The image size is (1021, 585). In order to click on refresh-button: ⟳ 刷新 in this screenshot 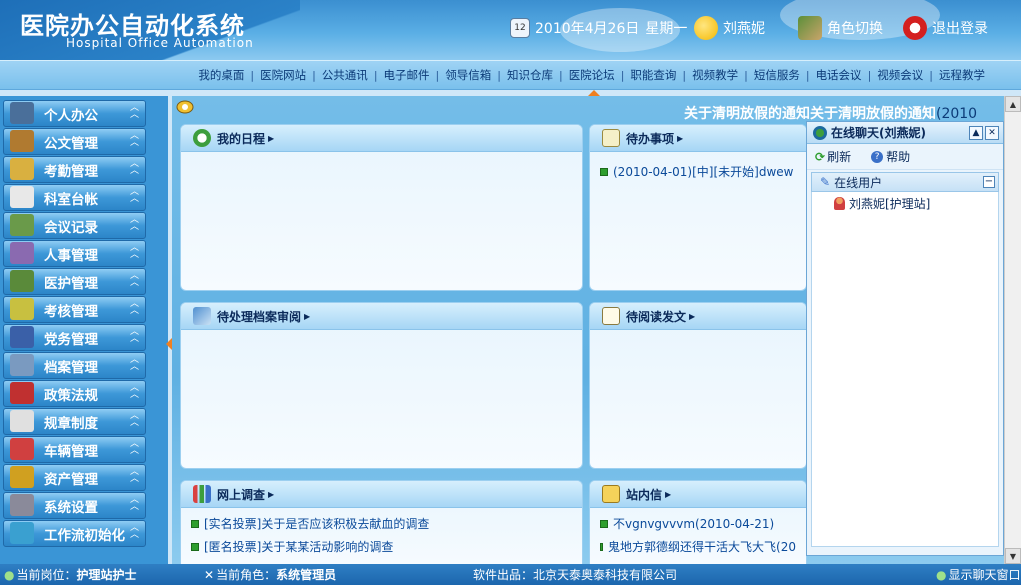, I will do `click(838, 156)`.